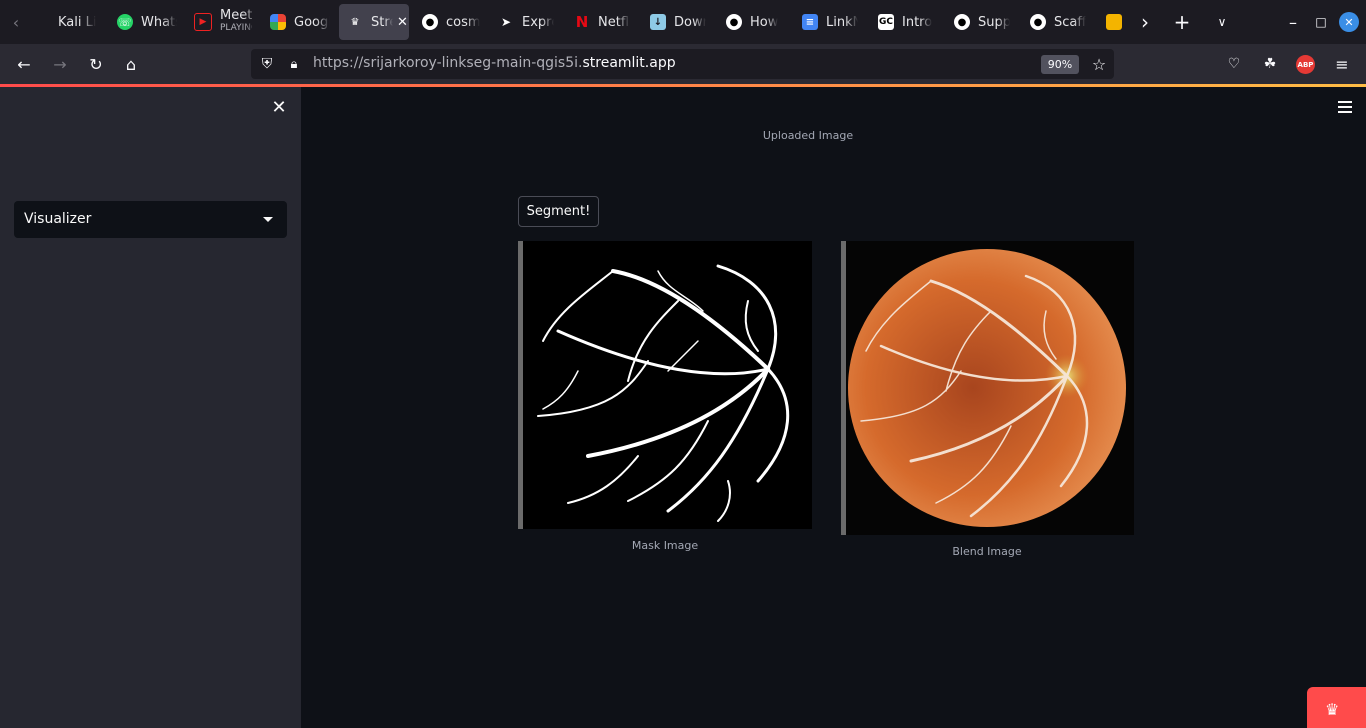 The height and width of the screenshot is (728, 1366). I want to click on adblock-icon: ABP, so click(1305, 64).